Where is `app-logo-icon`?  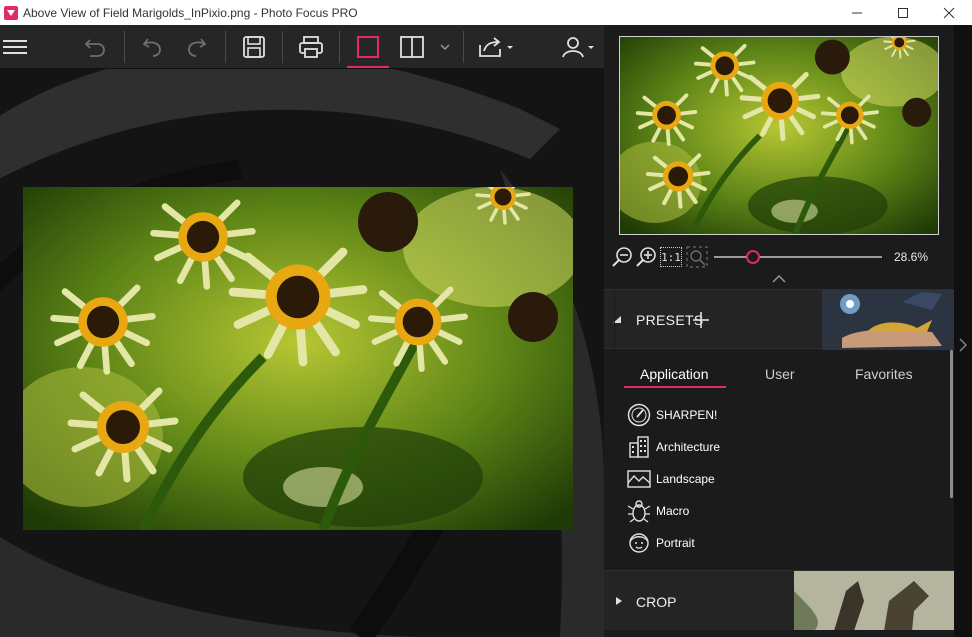
app-logo-icon is located at coordinates (11, 12).